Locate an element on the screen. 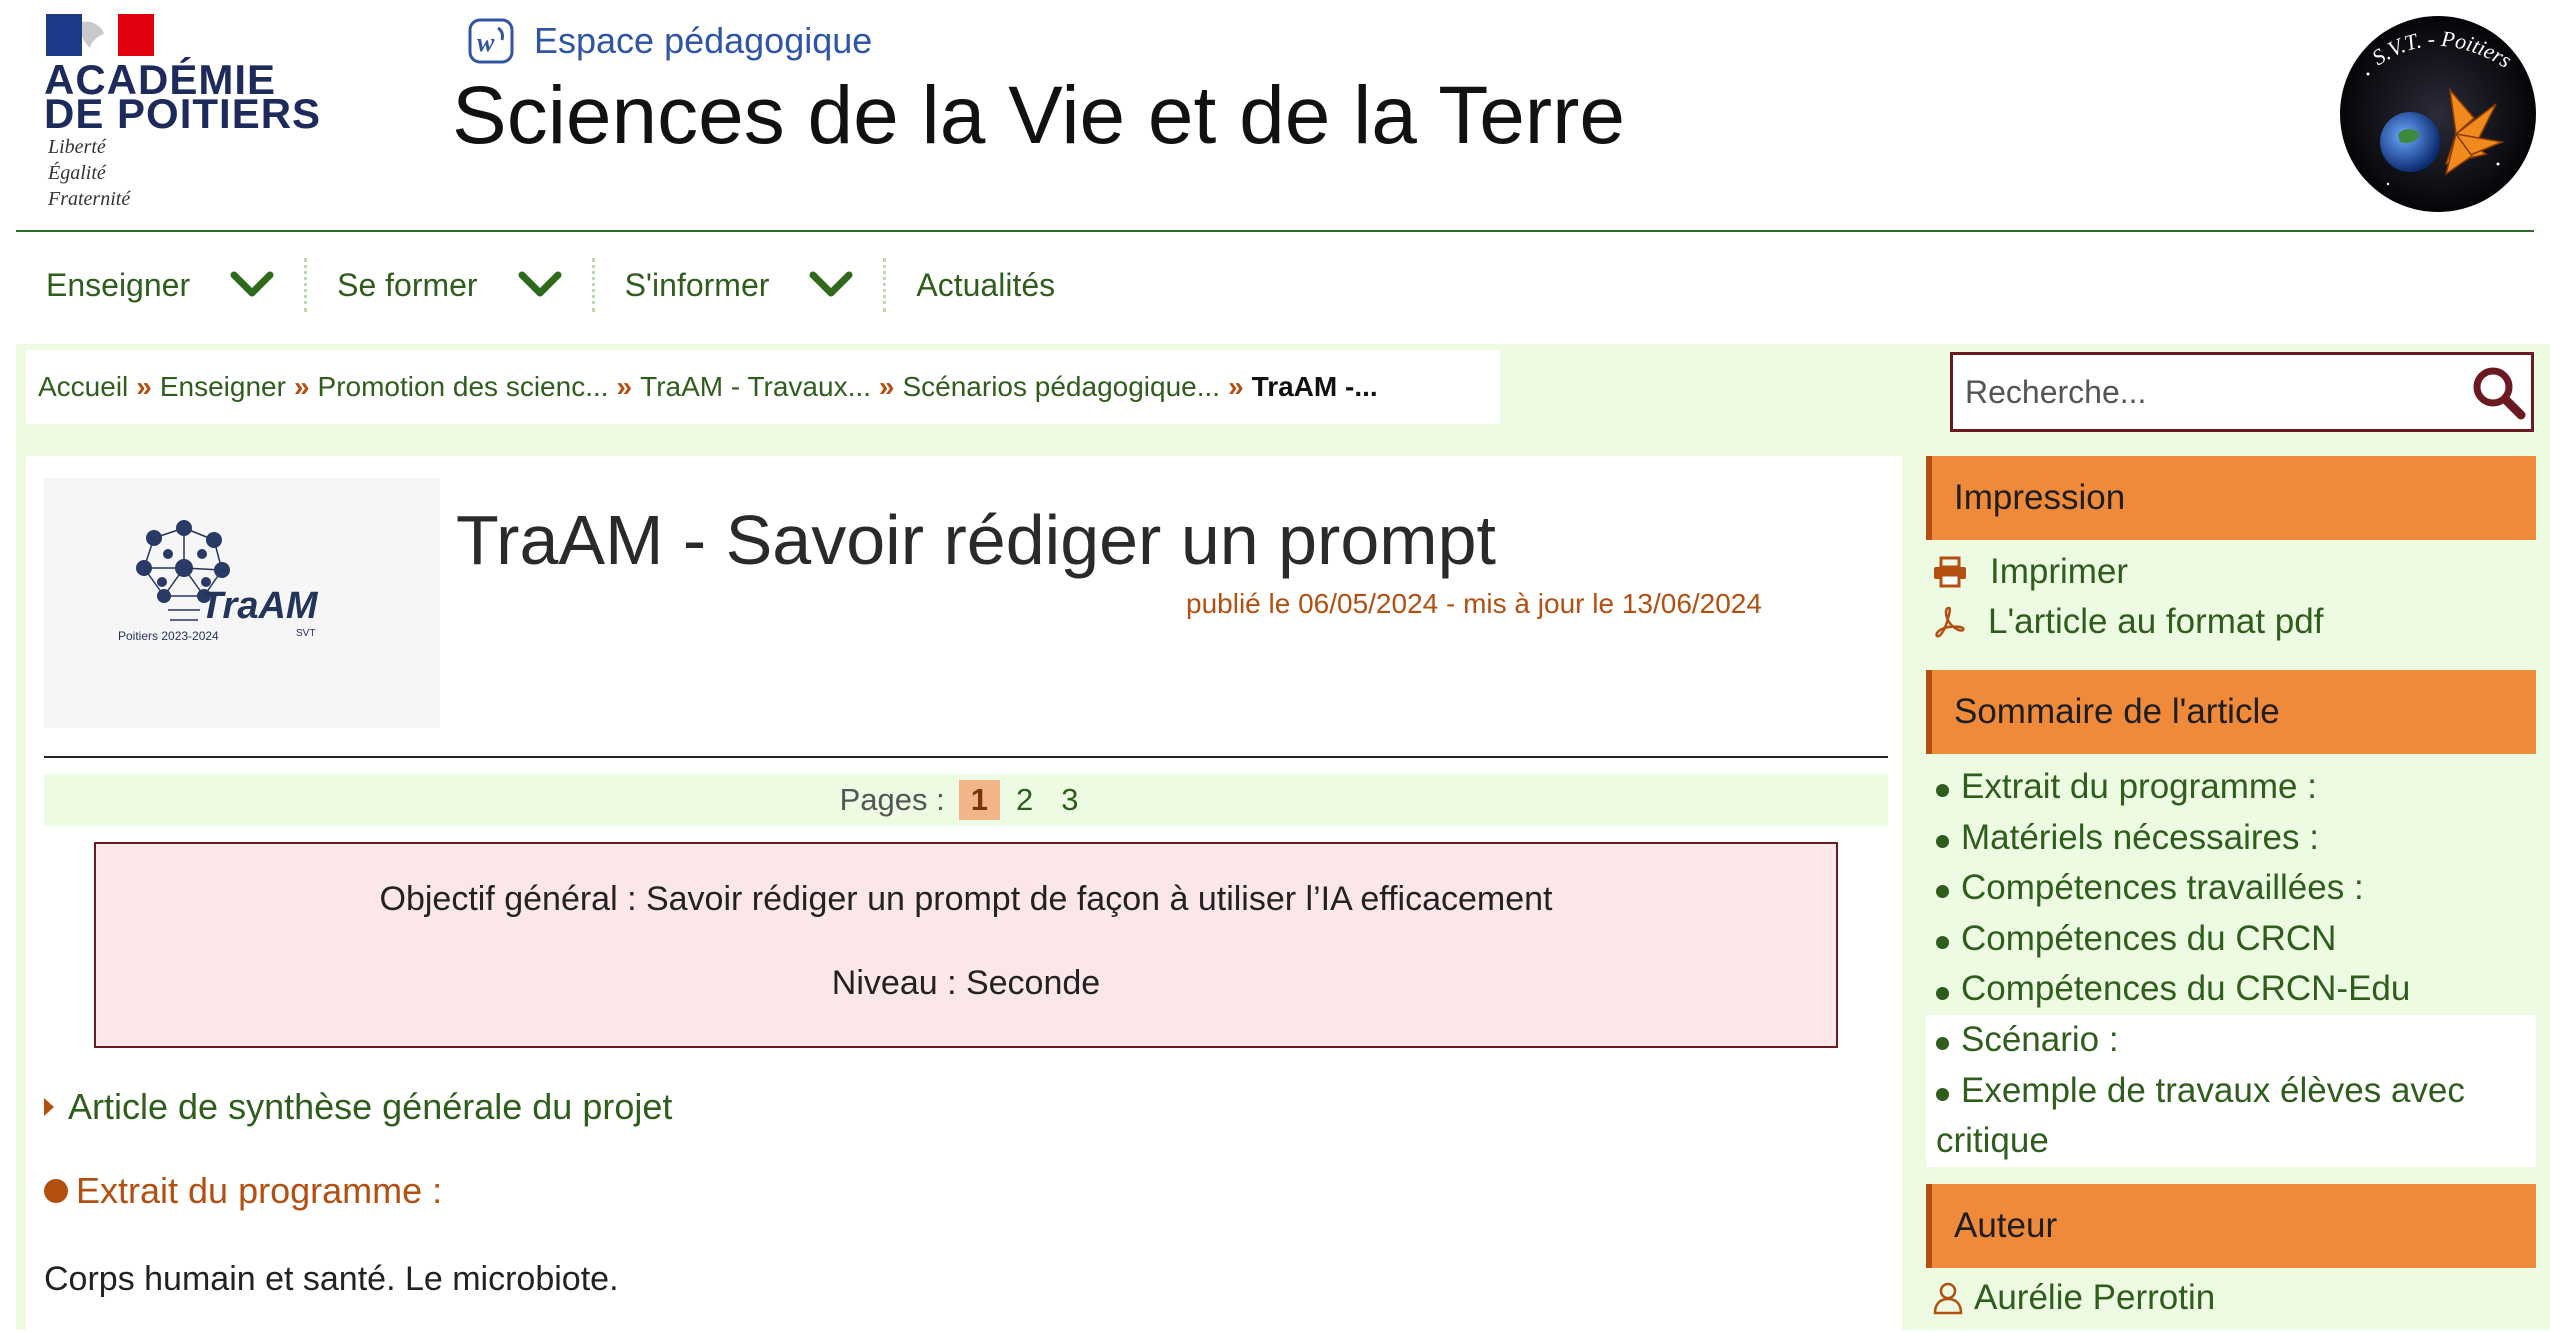 This screenshot has height=1332, width=2550. nav-item-s-informer: S'informer is located at coordinates (739, 285).